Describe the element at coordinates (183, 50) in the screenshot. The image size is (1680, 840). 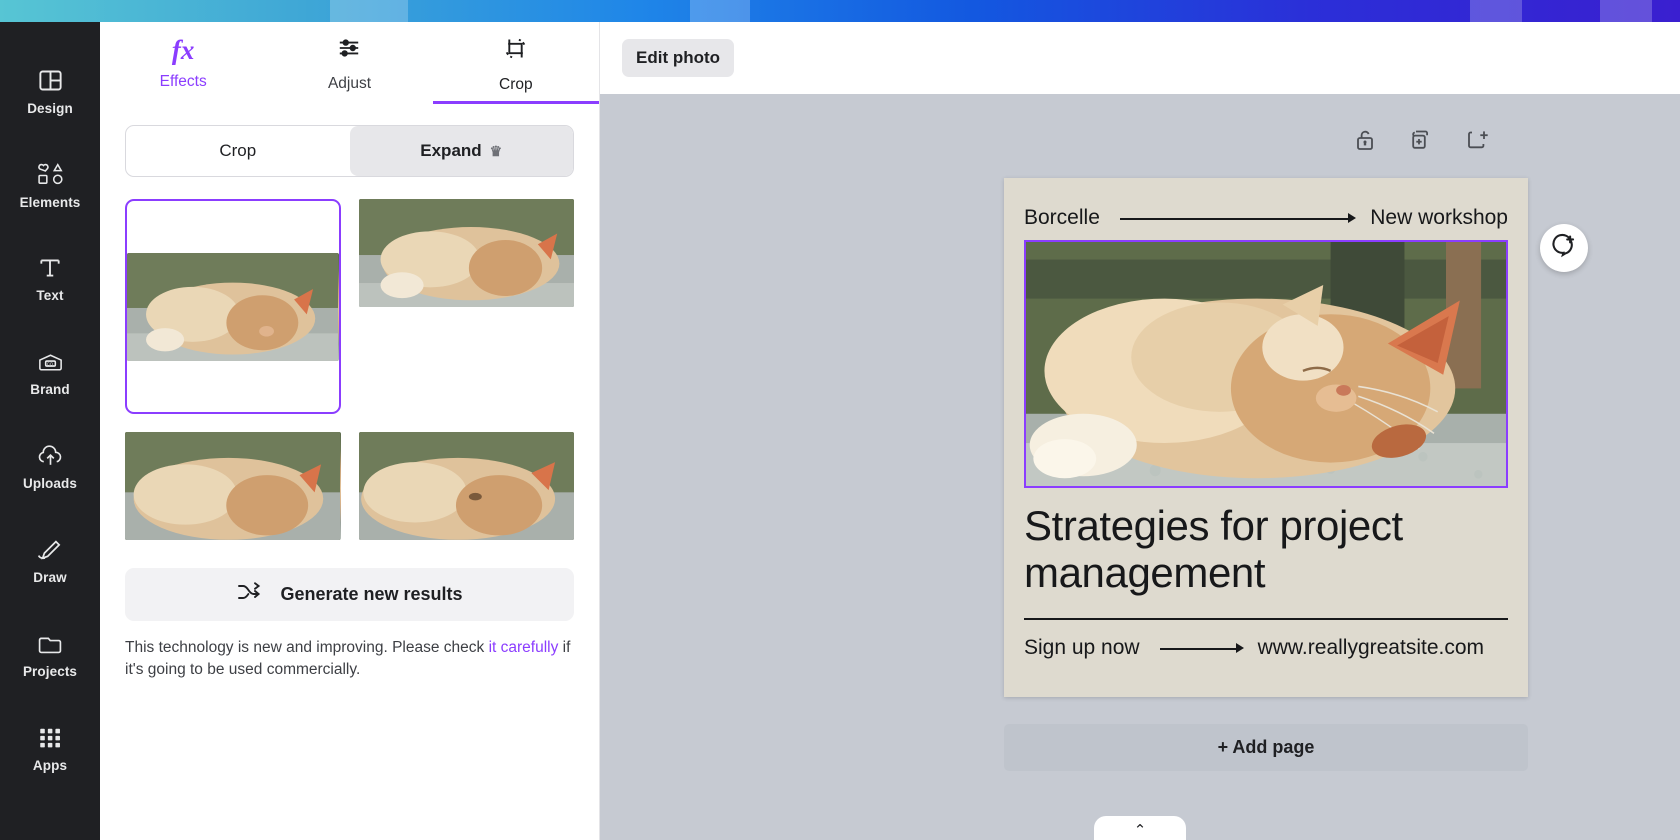
I see `fx-icon: fx` at that location.